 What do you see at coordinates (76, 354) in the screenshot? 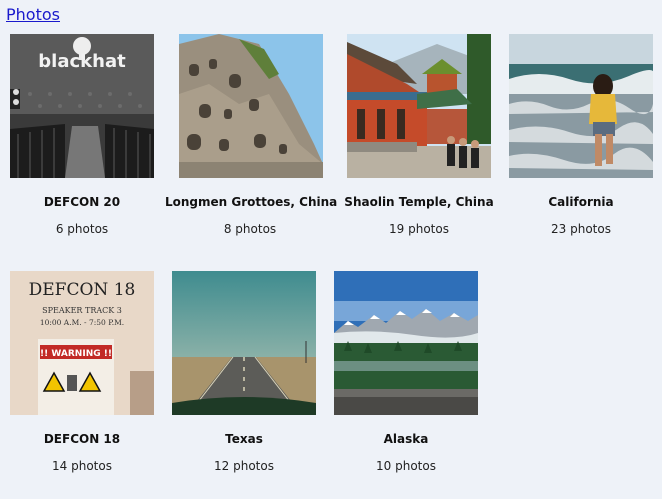
I see `svg-text: !! WARNING !!` at bounding box center [76, 354].